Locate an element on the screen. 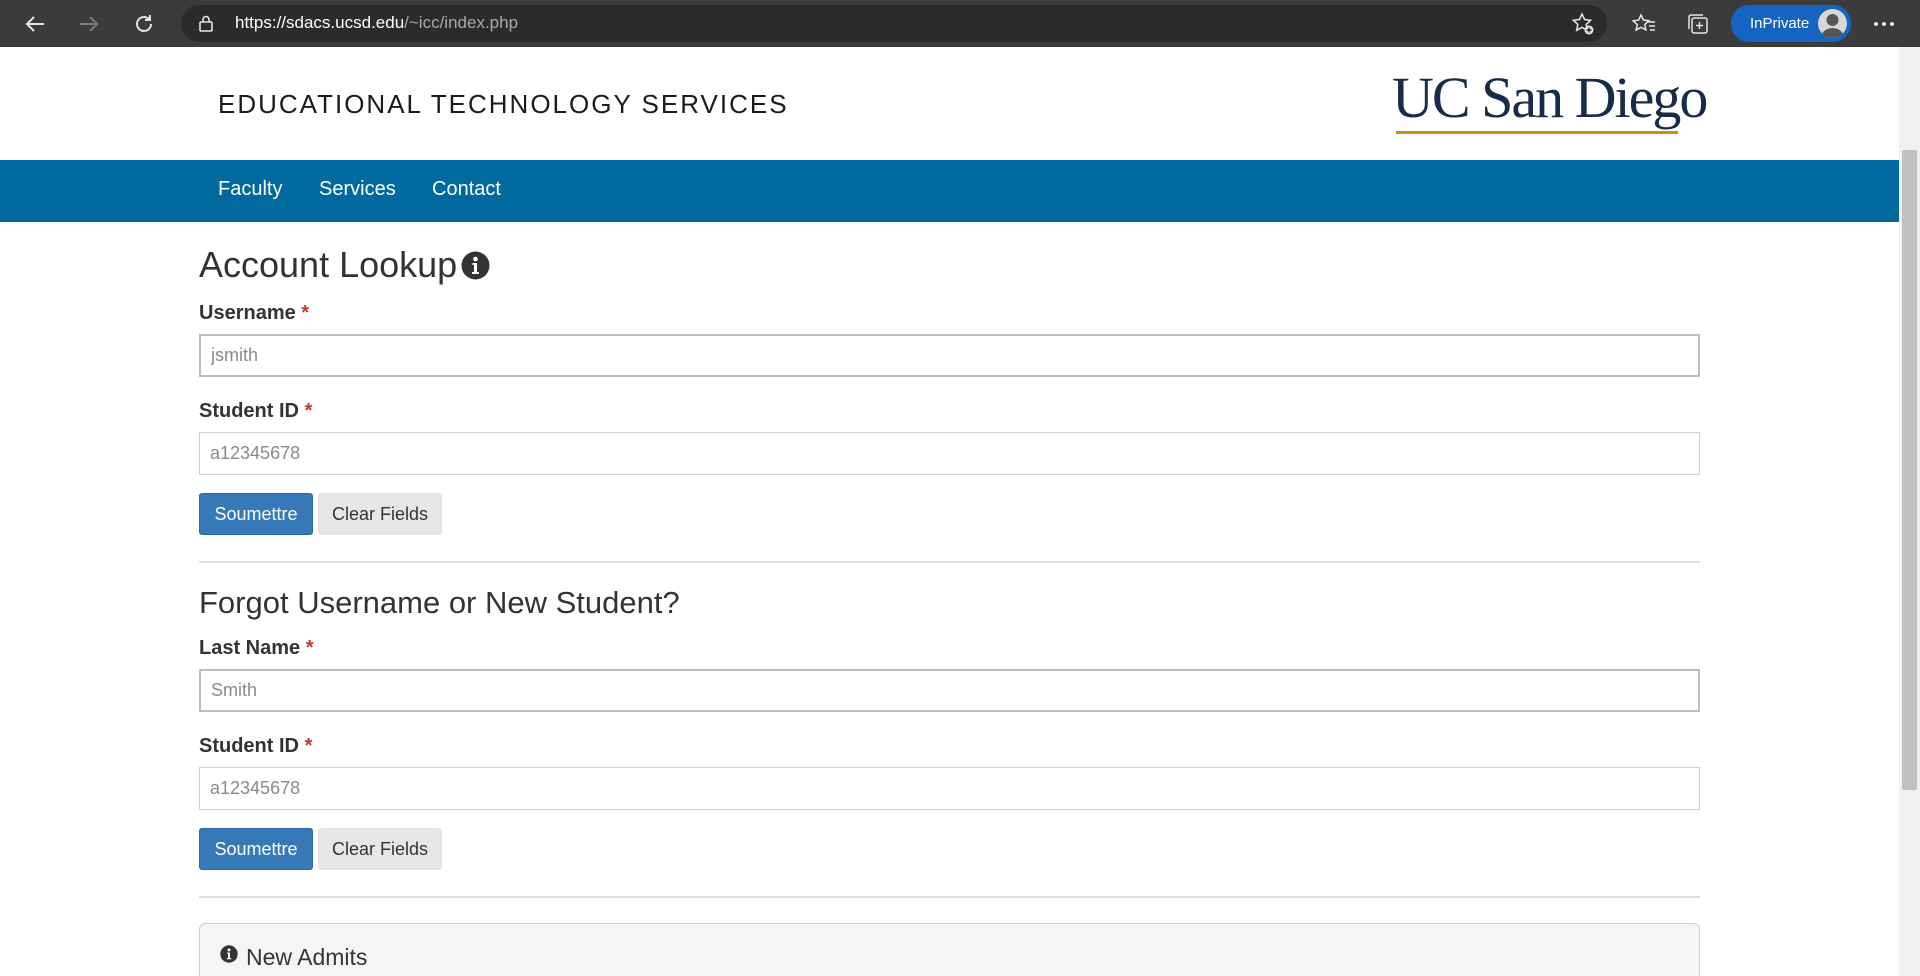 The image size is (1920, 976). url-path: /~icc/index.php is located at coordinates (461, 22).